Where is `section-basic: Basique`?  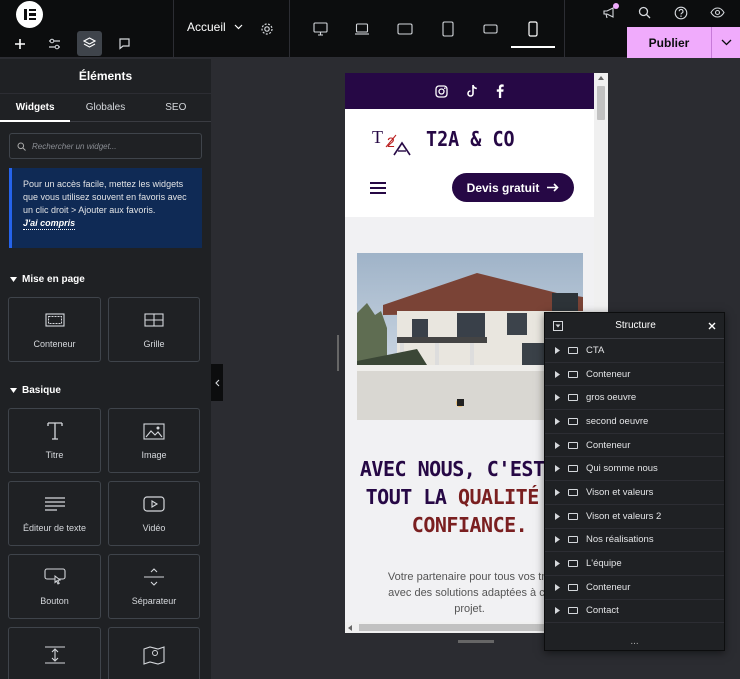
section-basic: Basique is located at coordinates (105, 390).